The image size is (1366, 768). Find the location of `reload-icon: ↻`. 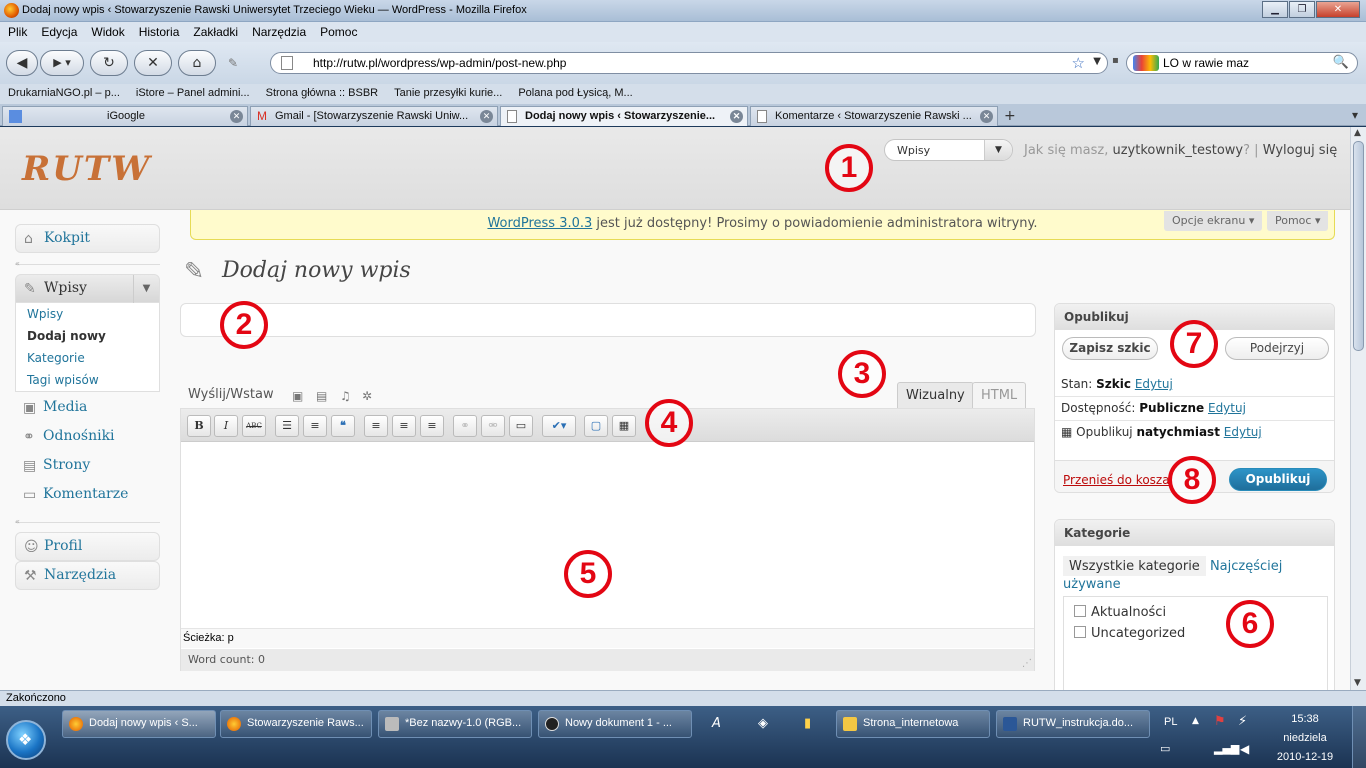

reload-icon: ↻ is located at coordinates (109, 63).